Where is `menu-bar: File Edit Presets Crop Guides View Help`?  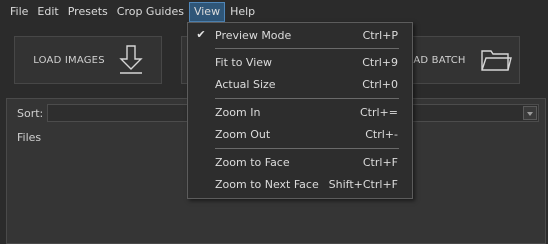 menu-bar: File Edit Presets Crop Guides View Help is located at coordinates (274, 12).